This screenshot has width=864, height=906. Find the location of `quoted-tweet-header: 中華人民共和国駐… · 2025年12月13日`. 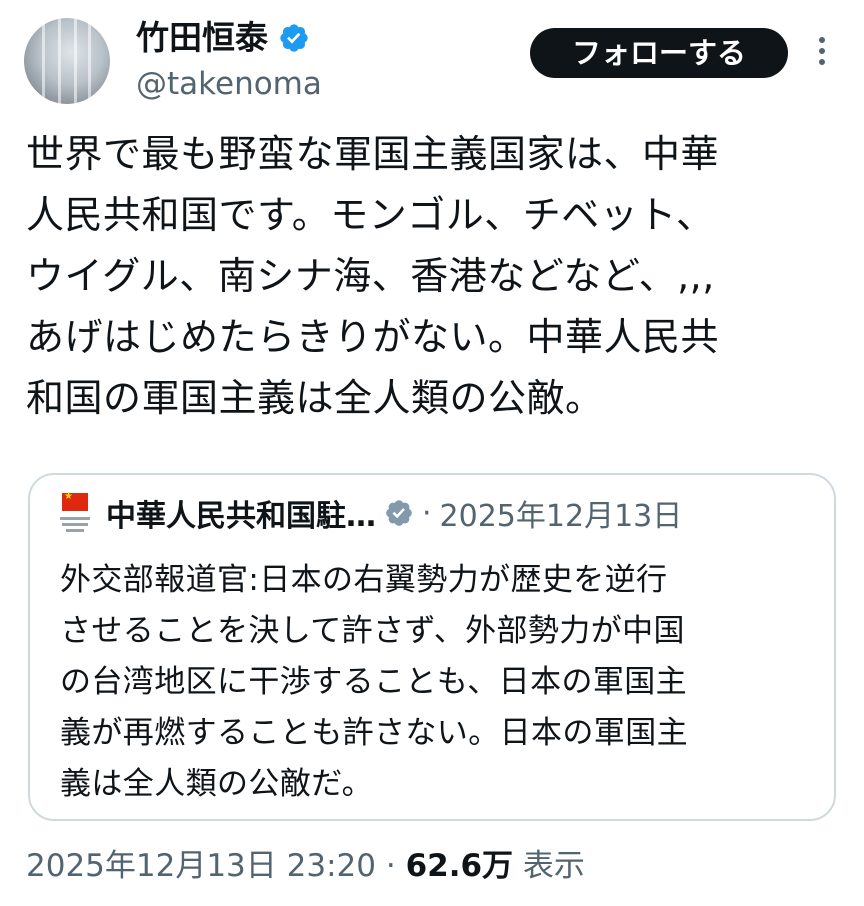

quoted-tweet-header: 中華人民共和国駐… · 2025年12月13日 is located at coordinates (370, 513).